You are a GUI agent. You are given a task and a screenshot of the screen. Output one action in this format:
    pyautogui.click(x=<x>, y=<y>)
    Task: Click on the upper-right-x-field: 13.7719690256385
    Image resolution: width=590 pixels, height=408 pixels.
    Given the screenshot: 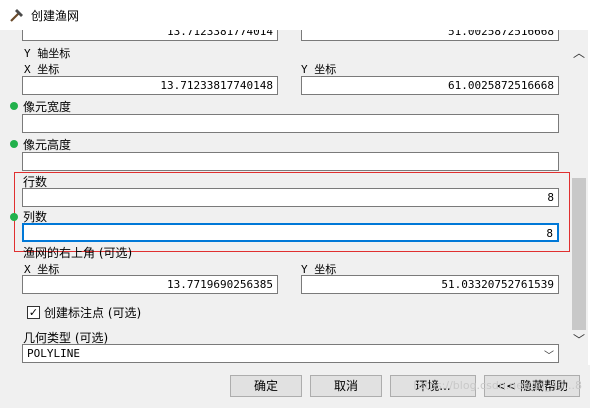 What is the action you would take?
    pyautogui.click(x=150, y=284)
    